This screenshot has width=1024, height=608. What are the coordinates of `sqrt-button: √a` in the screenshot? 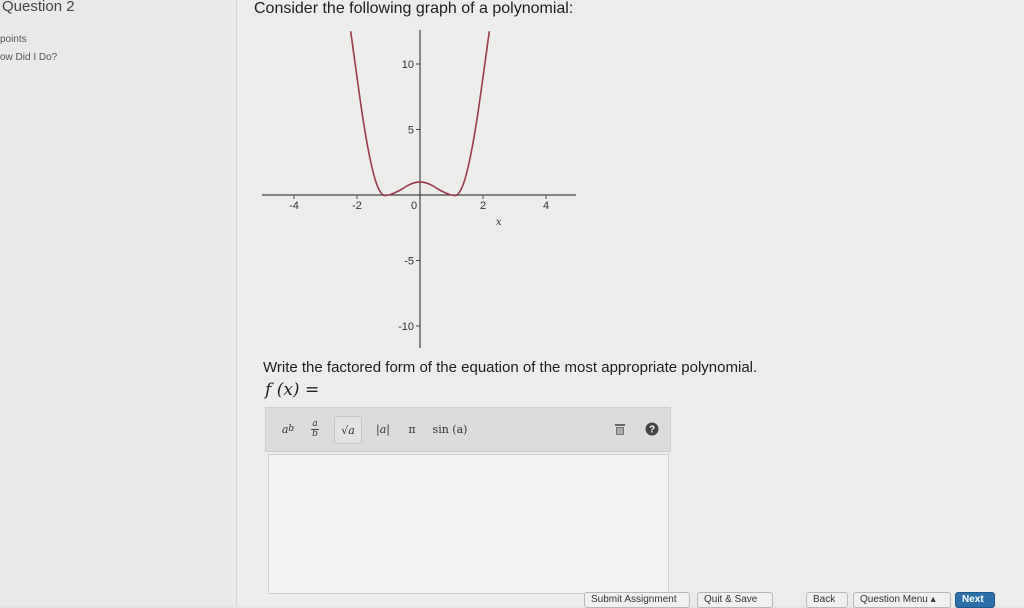 It's located at (348, 430).